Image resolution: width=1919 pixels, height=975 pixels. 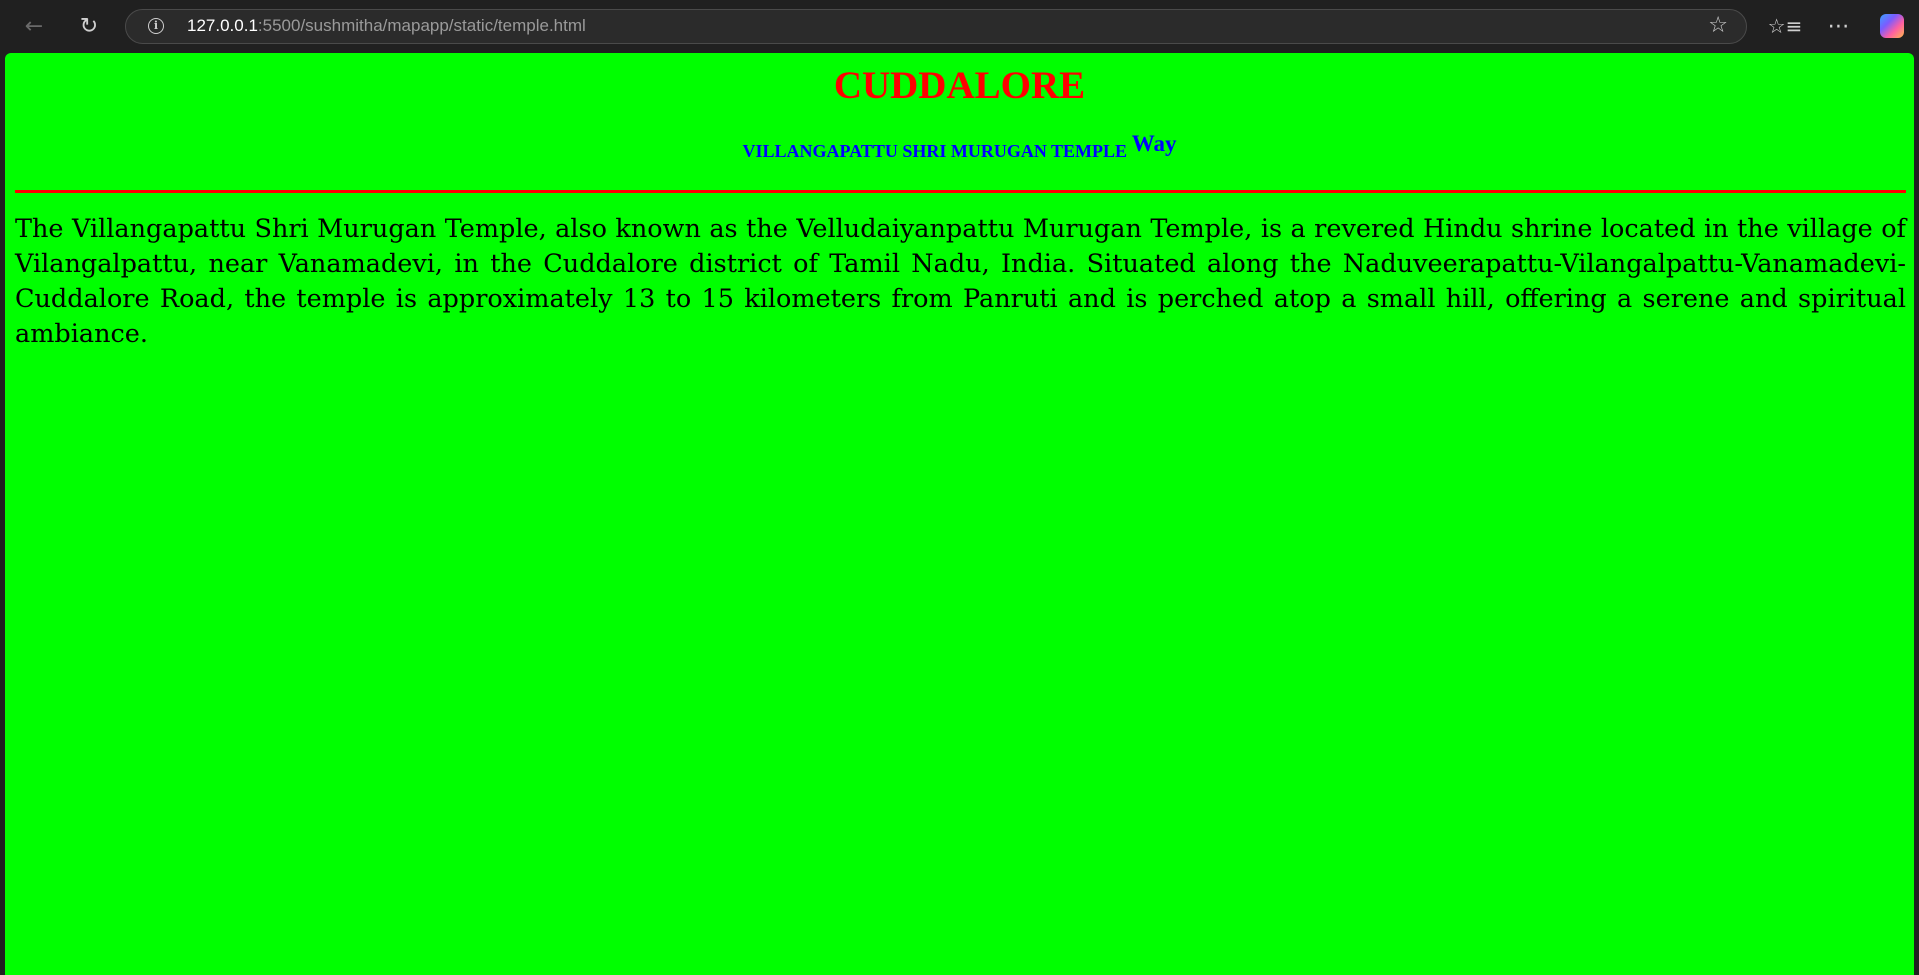 I want to click on star-icon: ☆, so click(x=1718, y=25).